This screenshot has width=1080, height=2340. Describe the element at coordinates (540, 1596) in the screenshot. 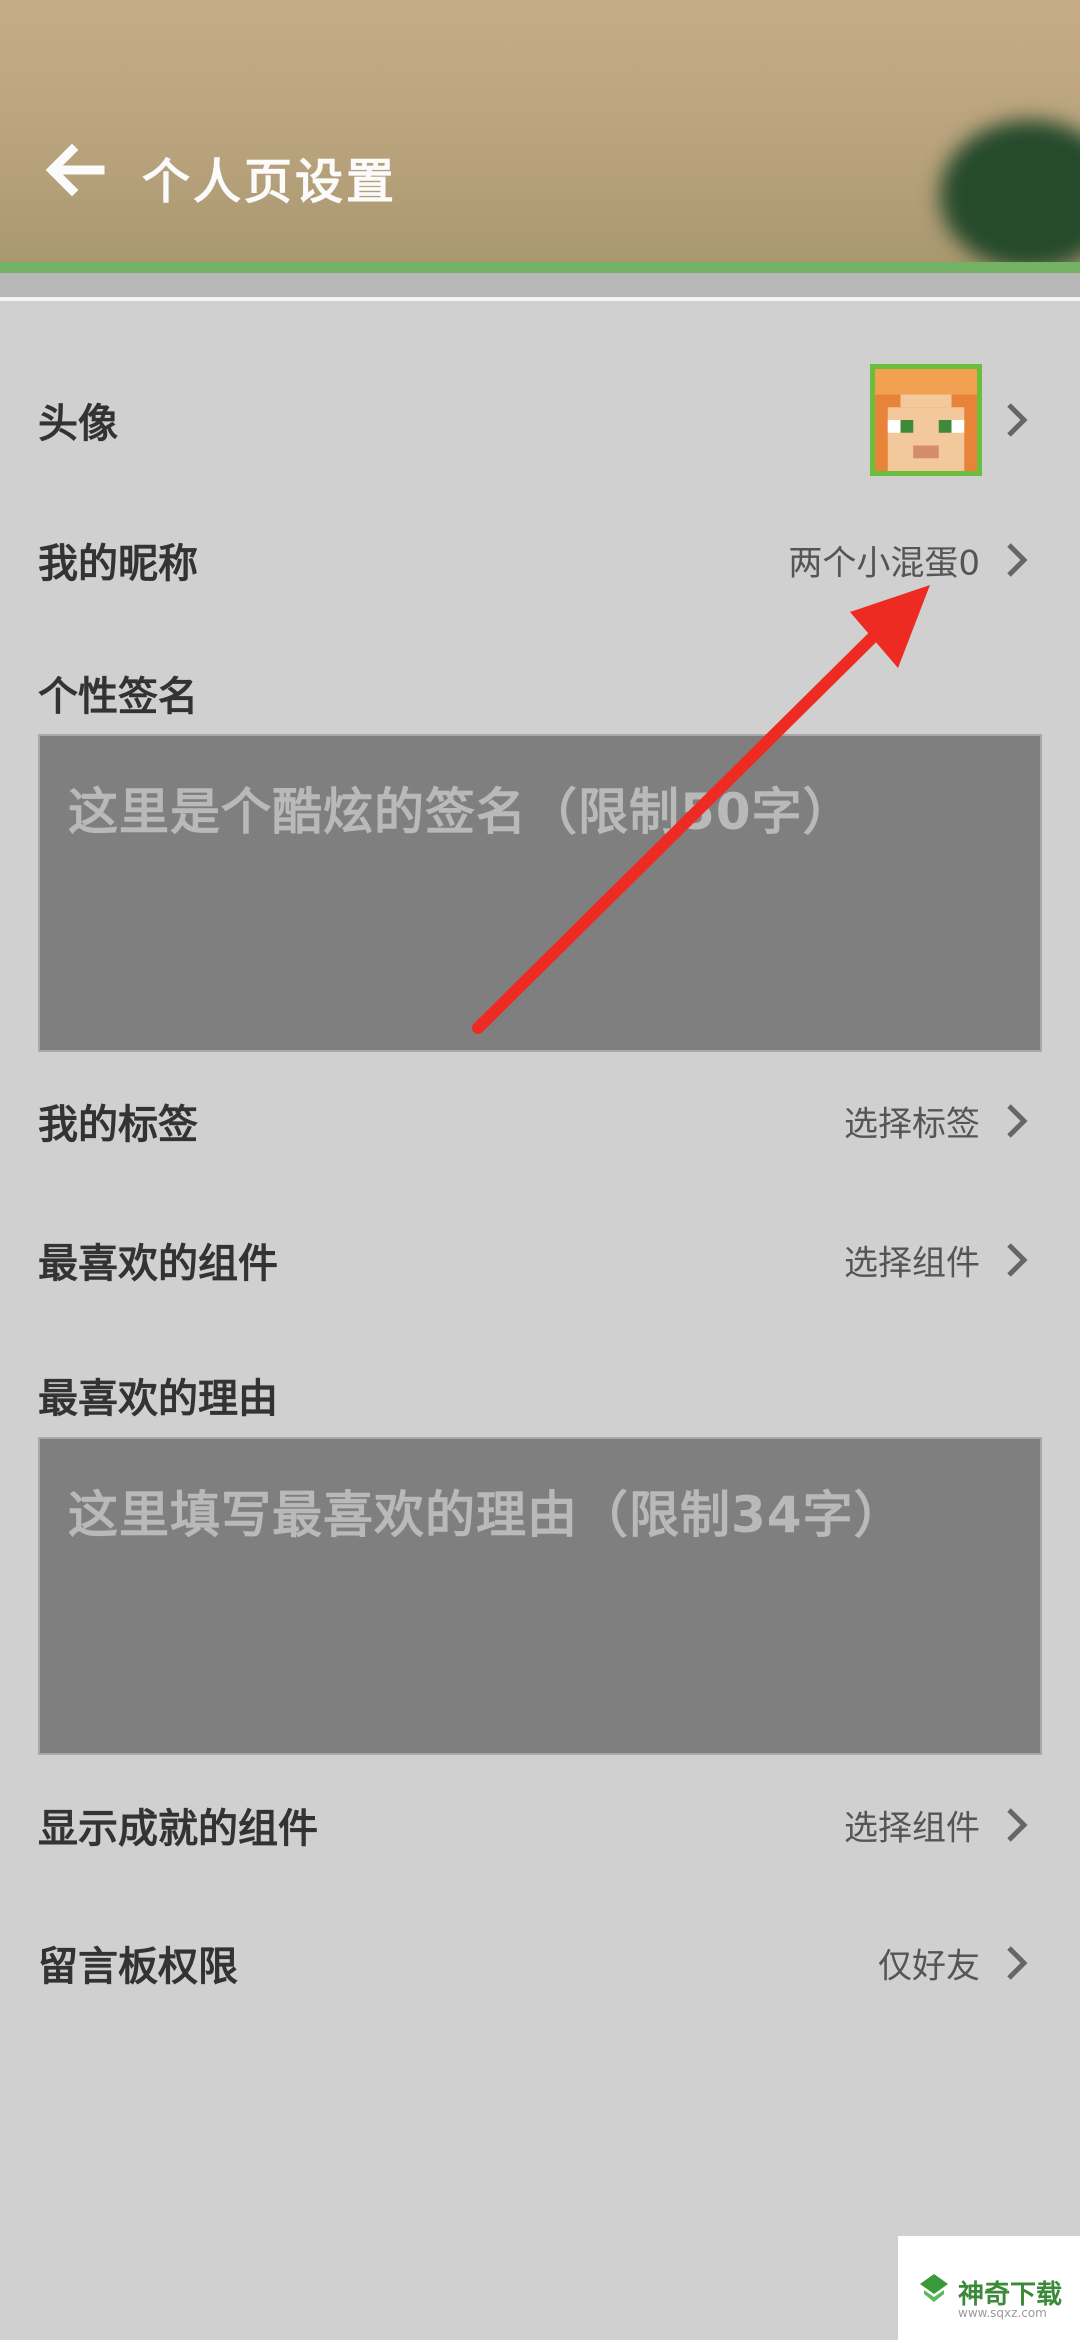

I see `favorite-reason-input: 这里填写最喜欢的理由（限制34字）` at that location.